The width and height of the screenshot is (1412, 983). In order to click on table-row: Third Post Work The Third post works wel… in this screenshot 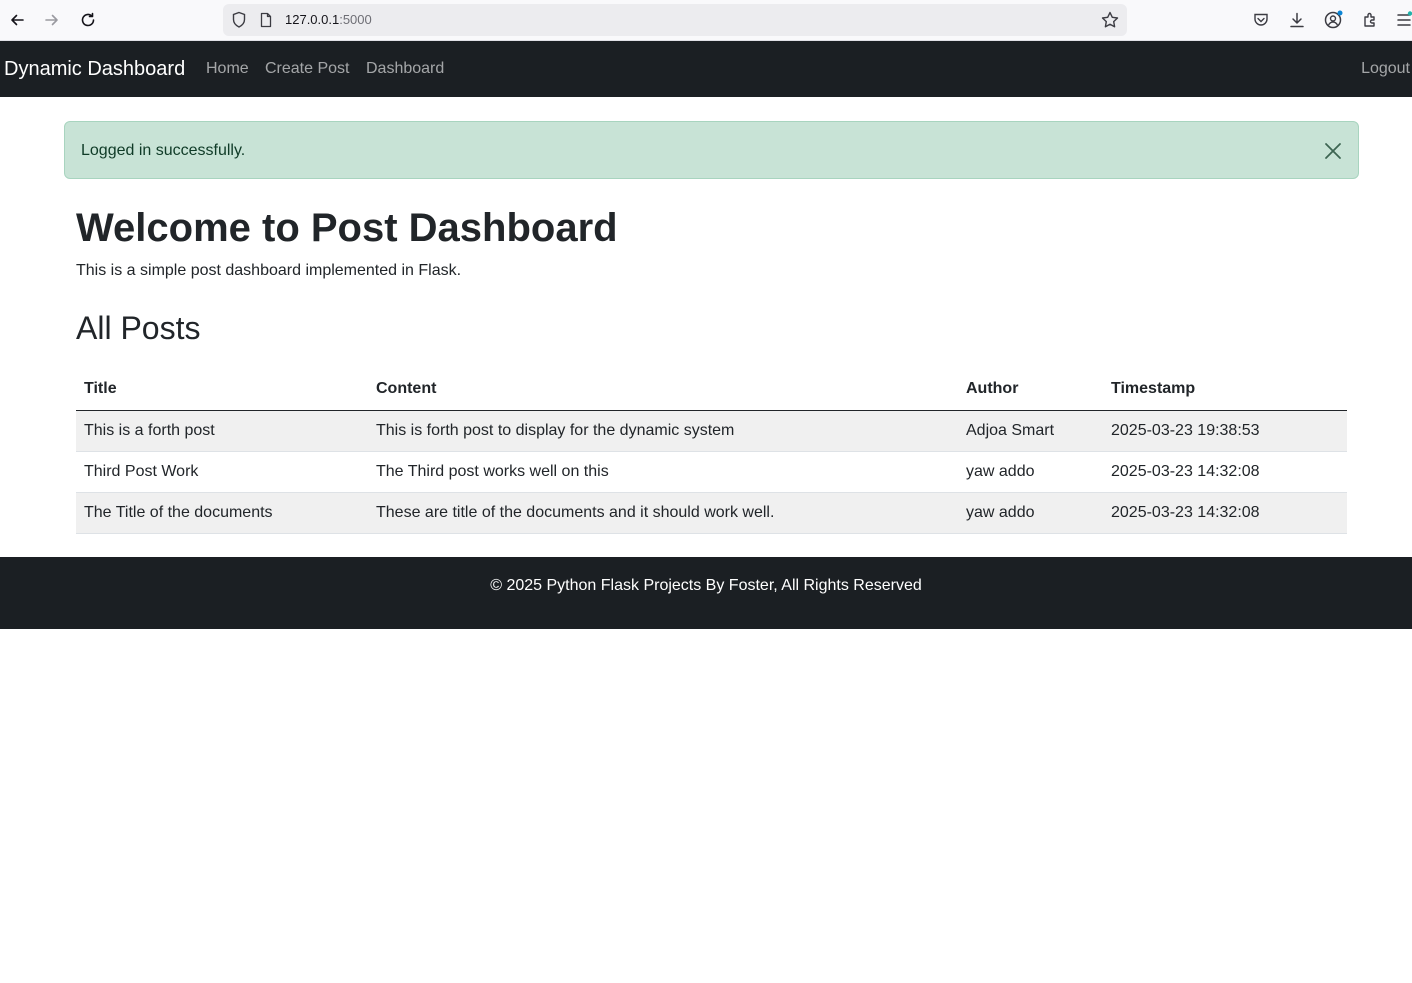, I will do `click(711, 472)`.